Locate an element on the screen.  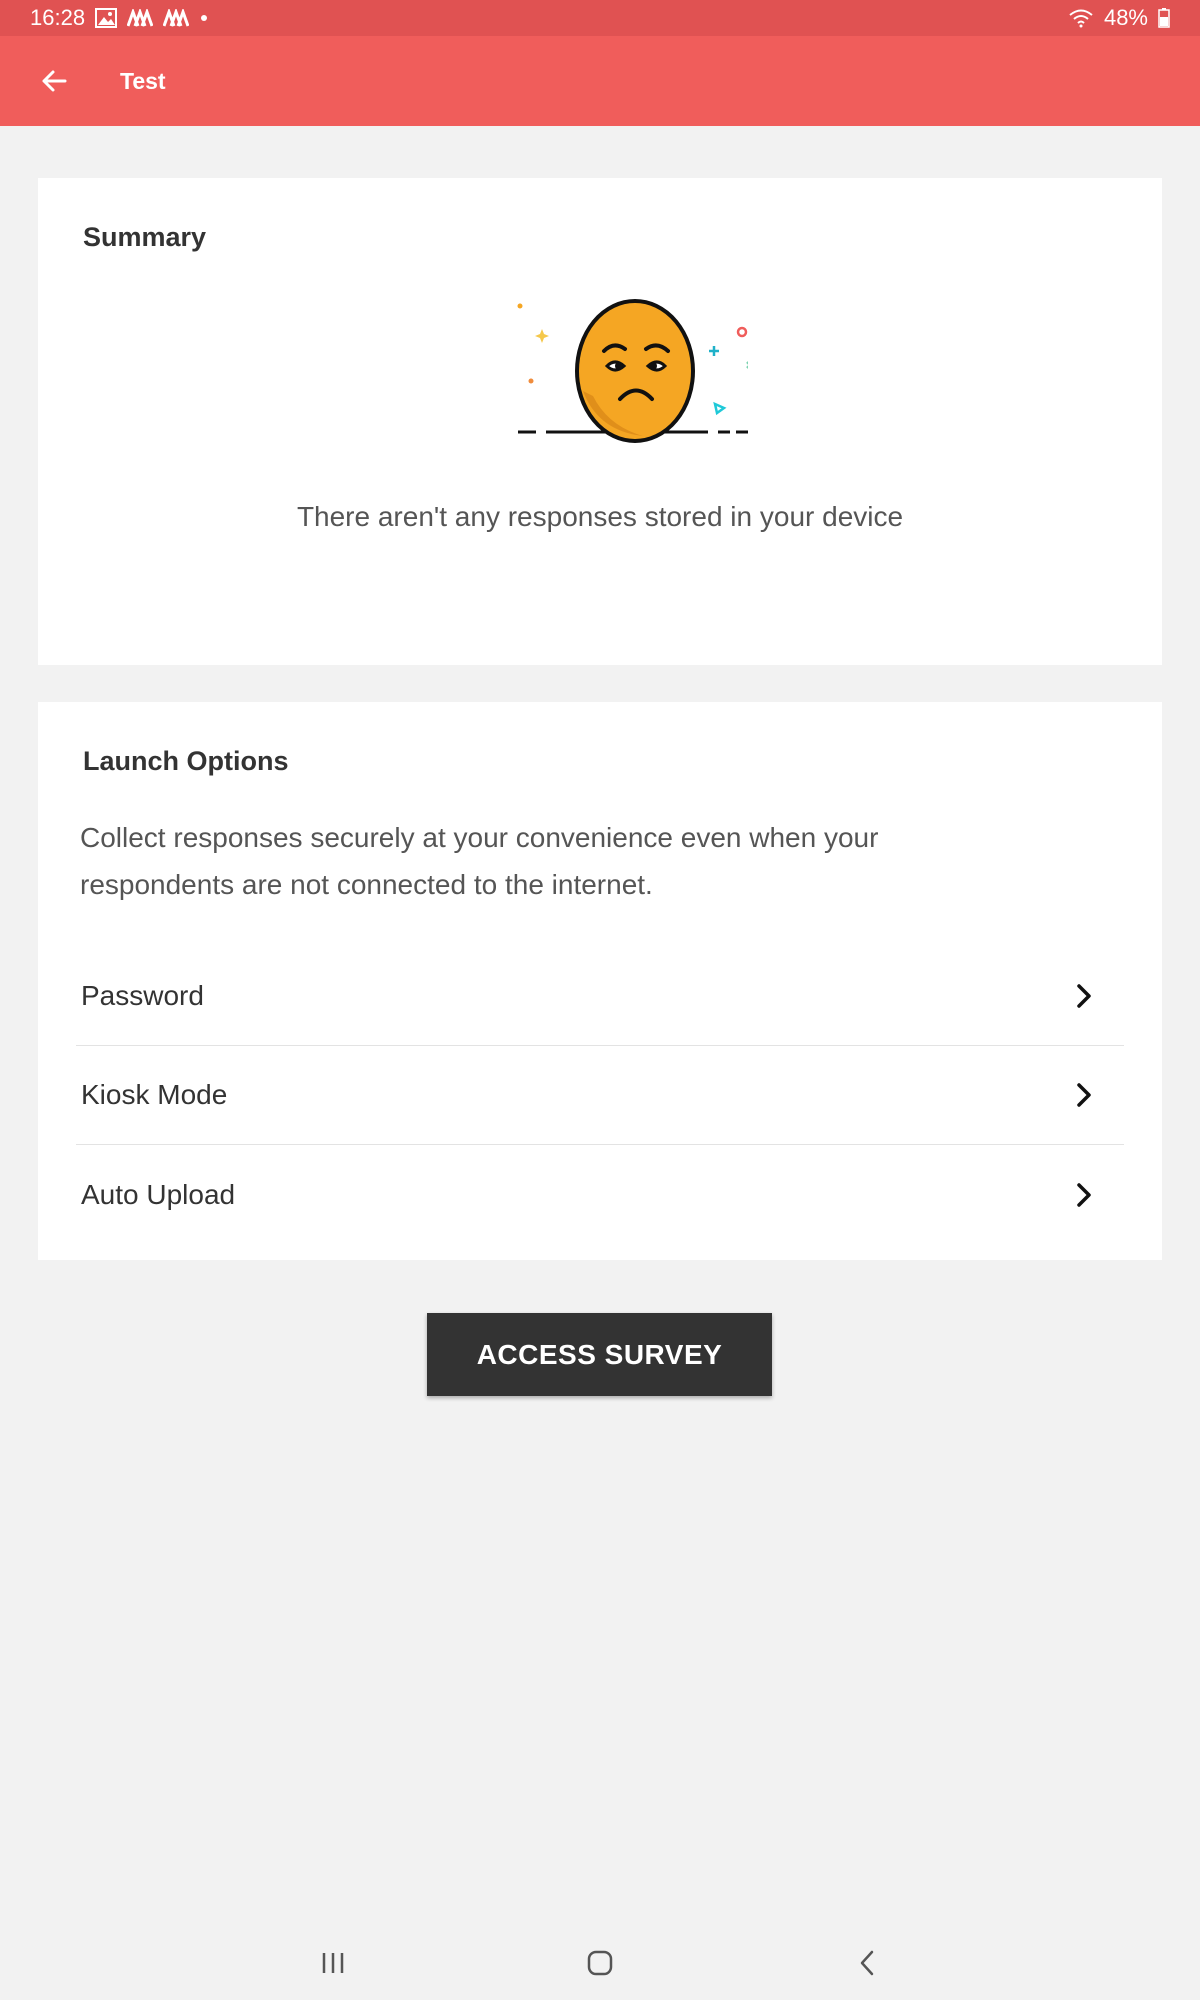
recents-button is located at coordinates (333, 1963).